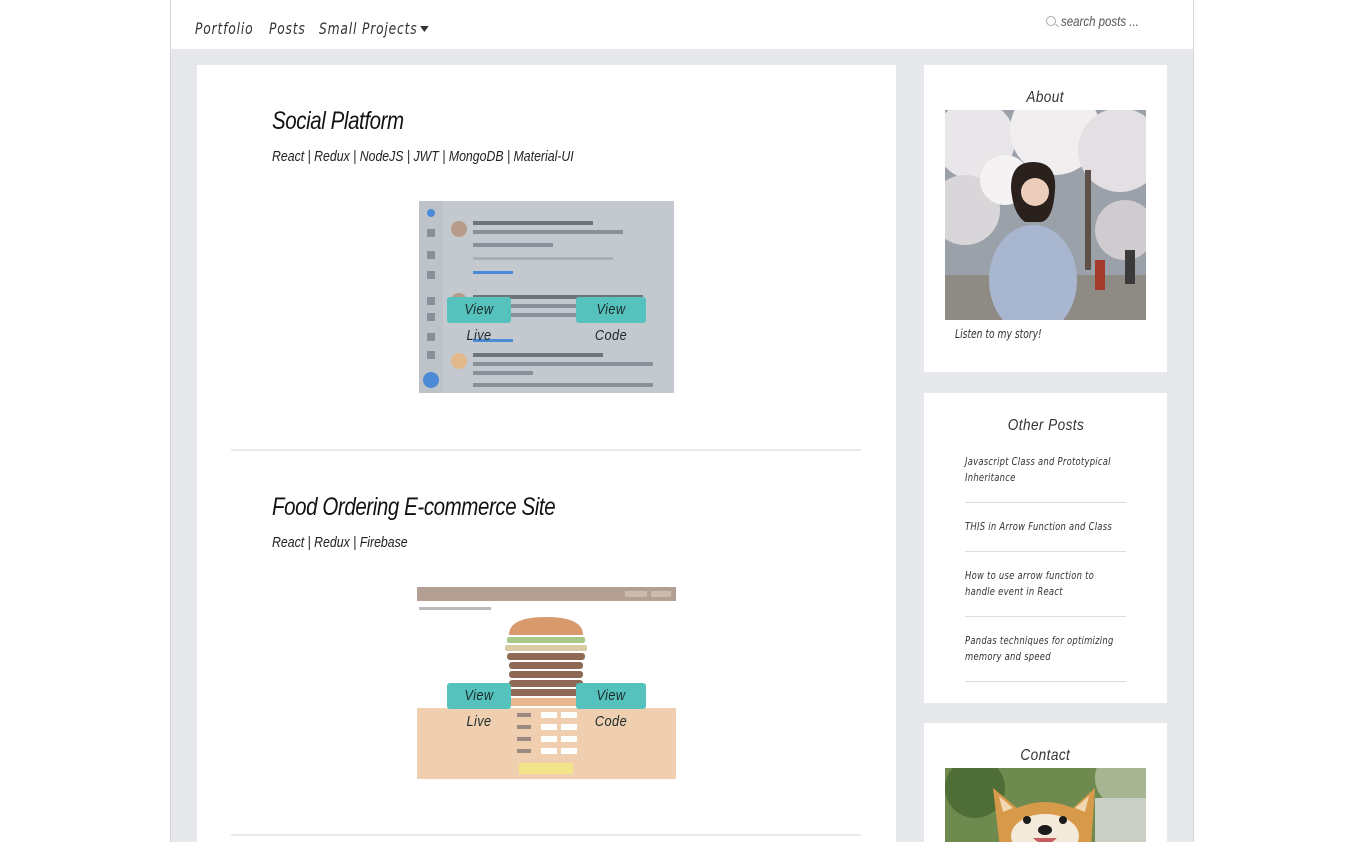 The height and width of the screenshot is (842, 1364). Describe the element at coordinates (1045, 97) in the screenshot. I see `about-title: About` at that location.